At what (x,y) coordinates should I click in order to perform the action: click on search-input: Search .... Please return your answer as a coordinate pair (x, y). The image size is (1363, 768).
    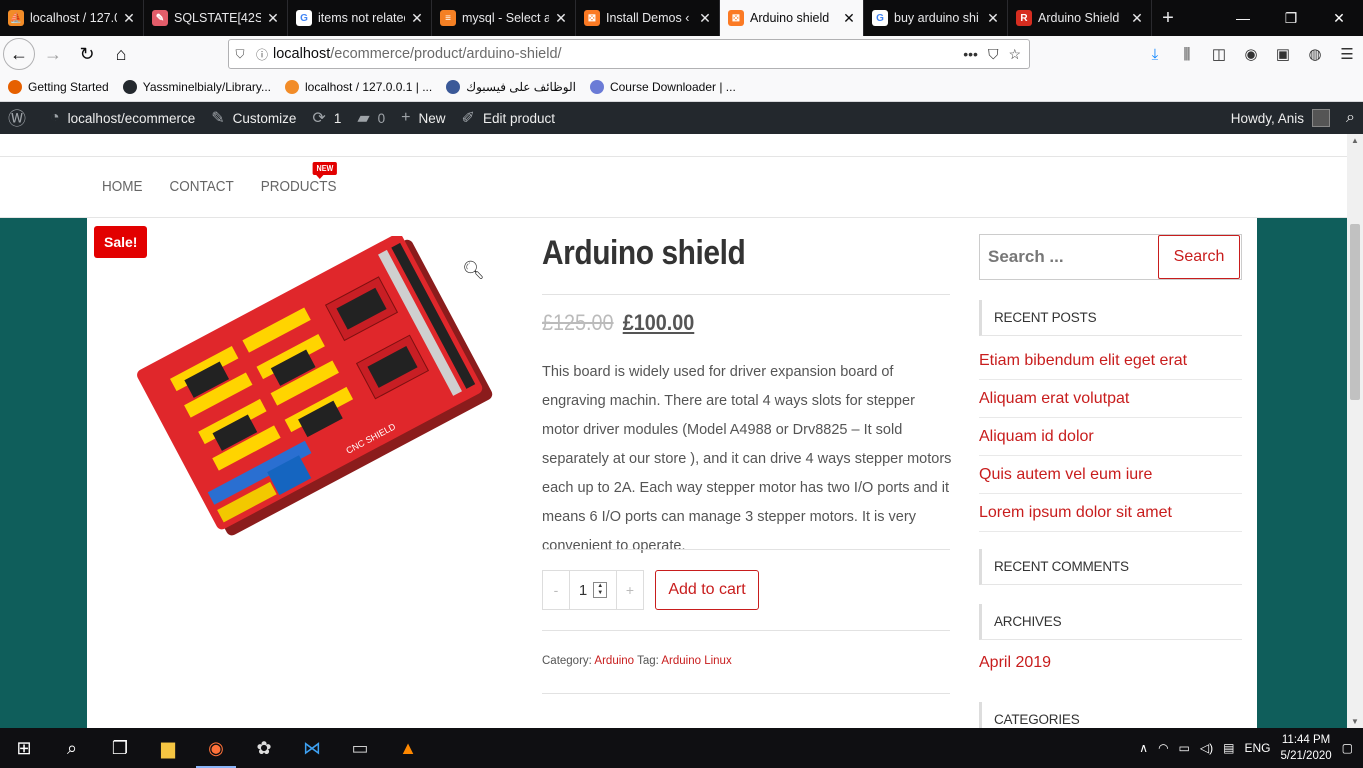
    Looking at the image, I should click on (1069, 257).